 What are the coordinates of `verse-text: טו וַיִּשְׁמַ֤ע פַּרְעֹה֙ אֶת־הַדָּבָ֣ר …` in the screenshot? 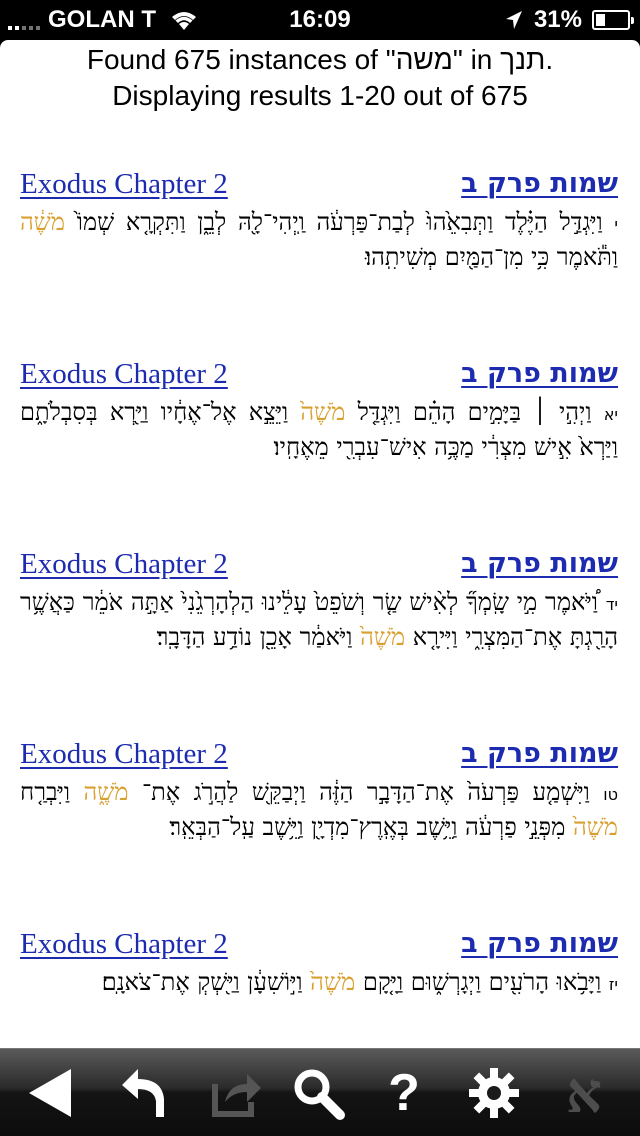 It's located at (320, 809).